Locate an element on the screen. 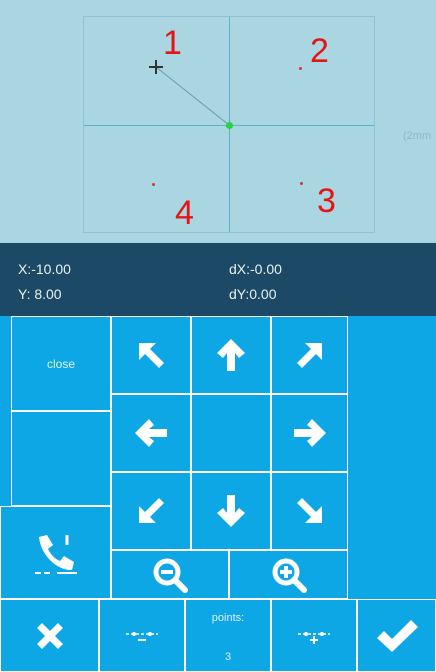 This screenshot has width=436, height=672. remove-point-icon is located at coordinates (142, 636).